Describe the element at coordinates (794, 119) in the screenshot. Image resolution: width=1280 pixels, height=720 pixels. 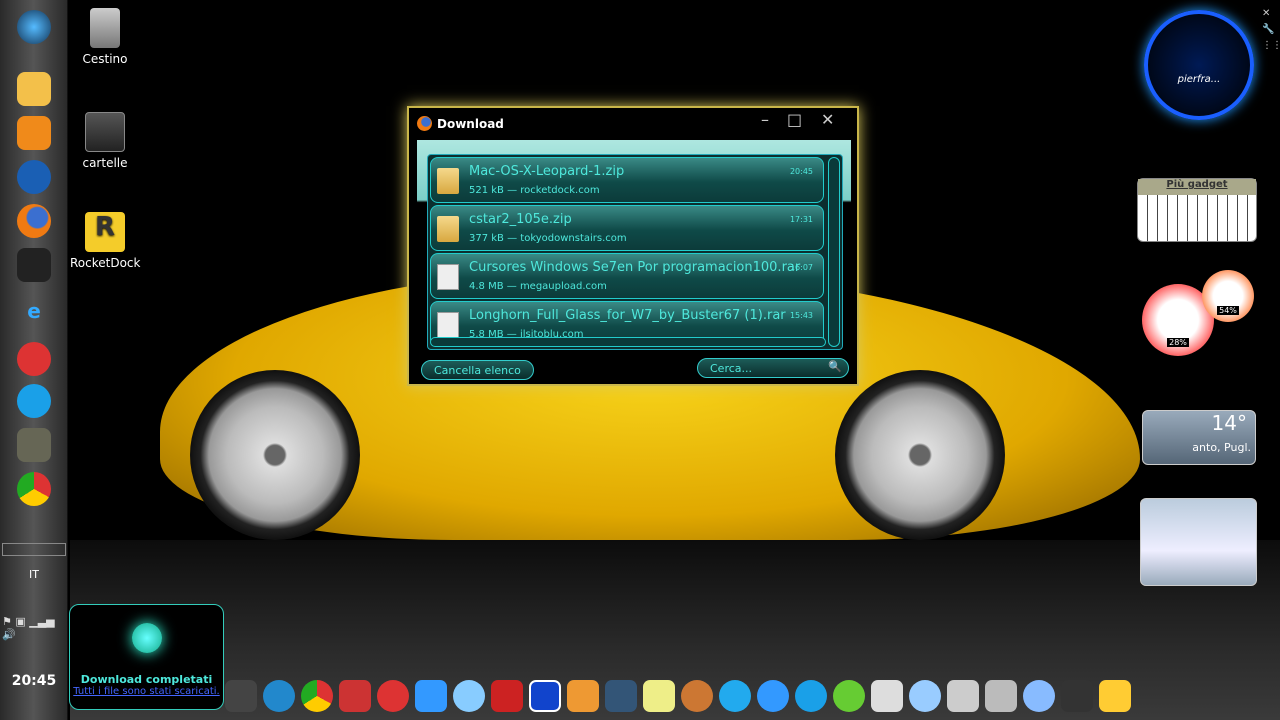
I see `maximize-button: □` at that location.